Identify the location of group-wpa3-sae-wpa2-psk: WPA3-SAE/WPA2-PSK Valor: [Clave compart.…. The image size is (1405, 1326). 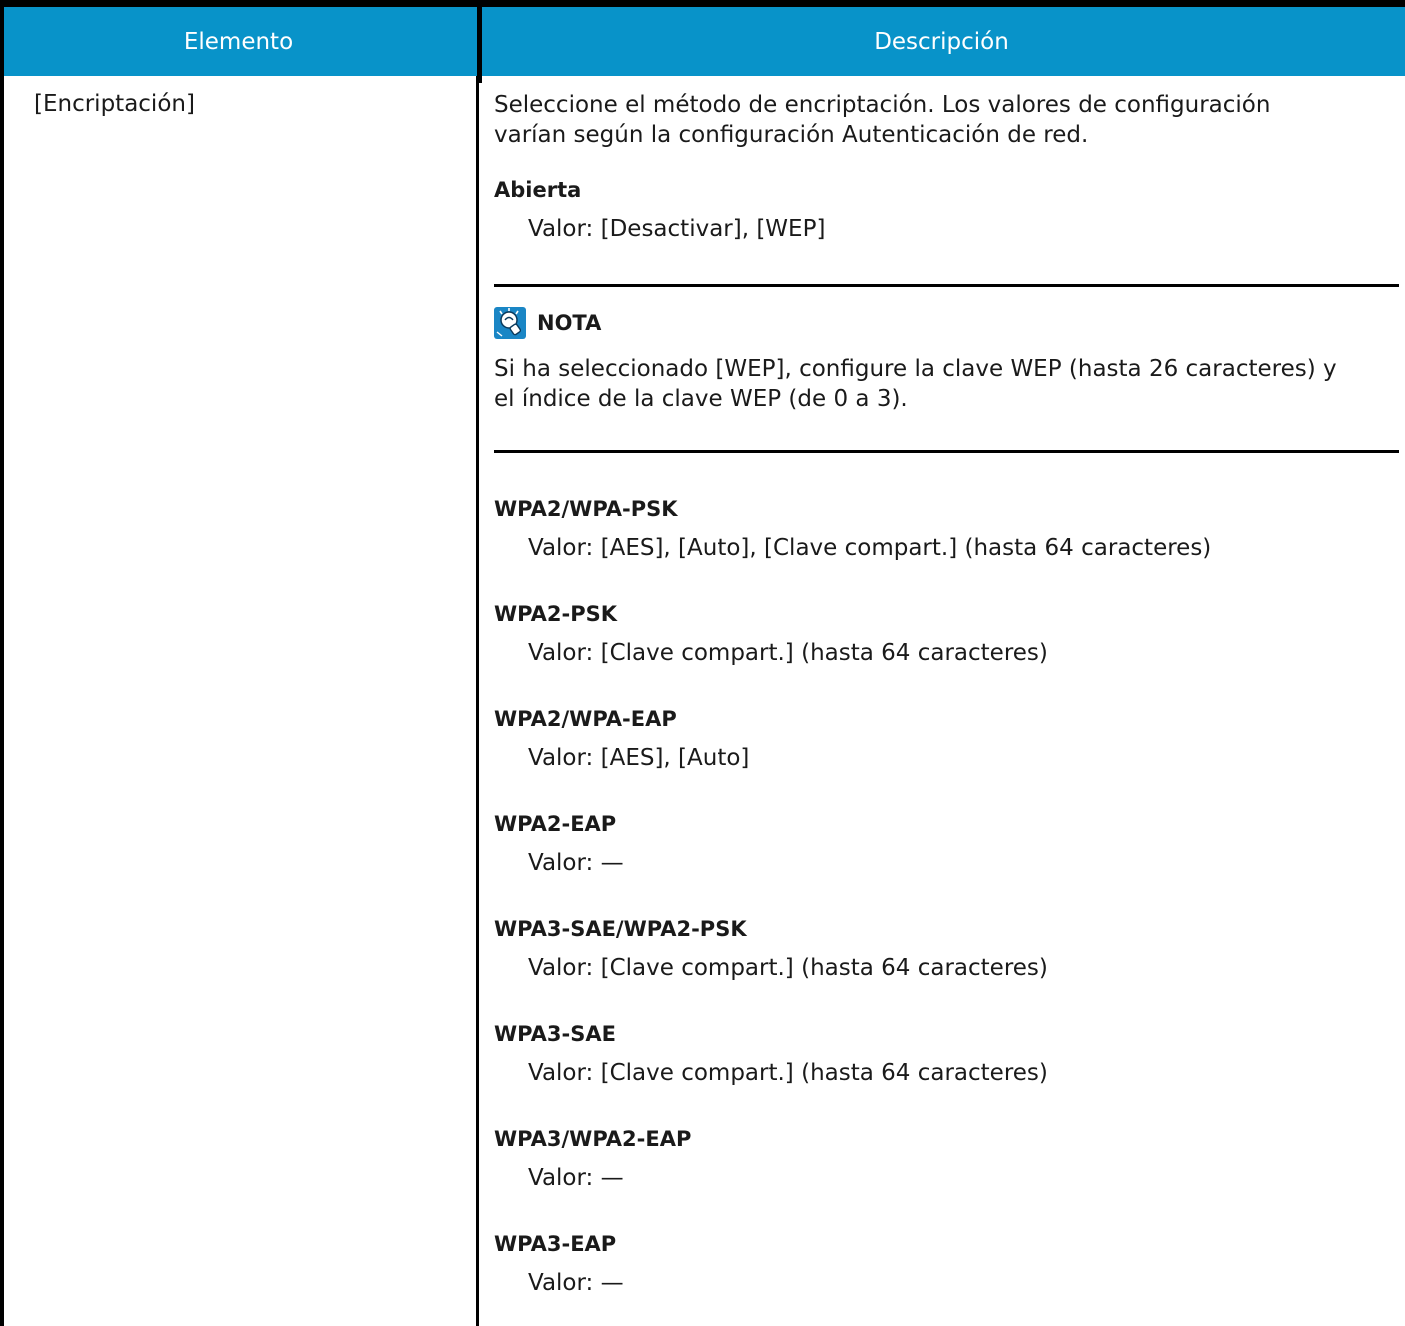
(946, 948).